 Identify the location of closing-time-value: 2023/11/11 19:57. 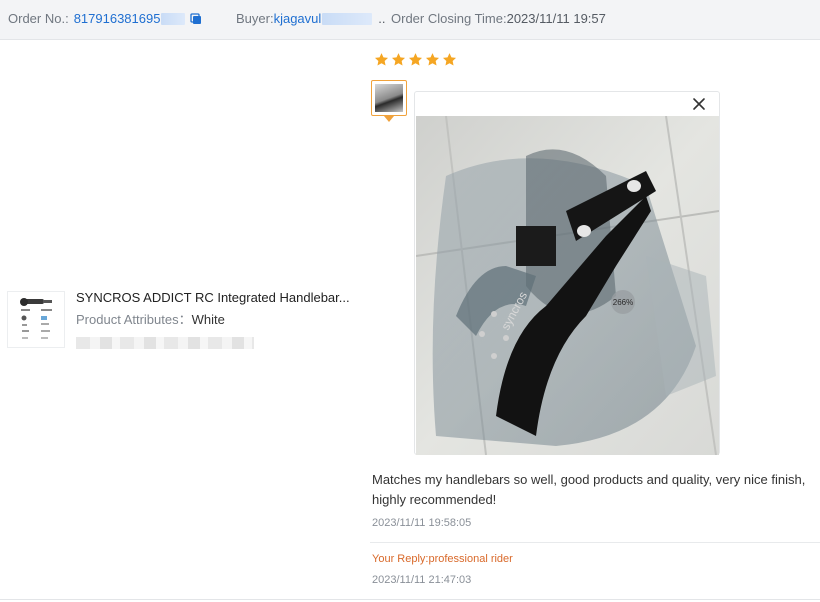
(556, 18).